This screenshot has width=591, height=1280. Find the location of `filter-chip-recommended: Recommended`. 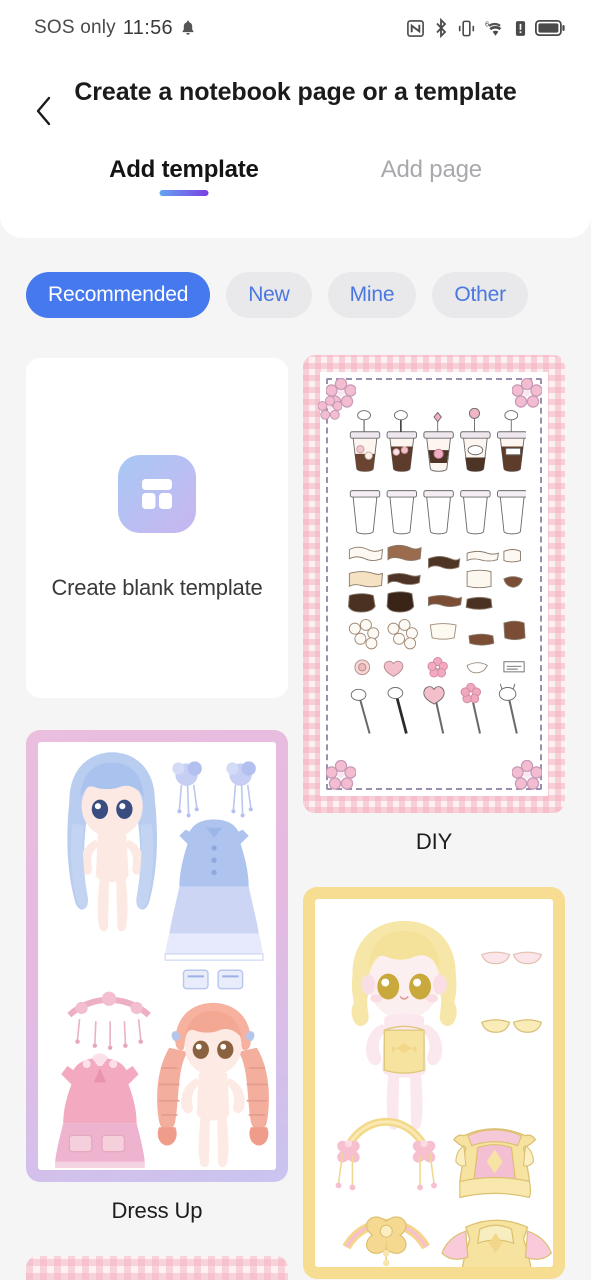

filter-chip-recommended: Recommended is located at coordinates (118, 295).